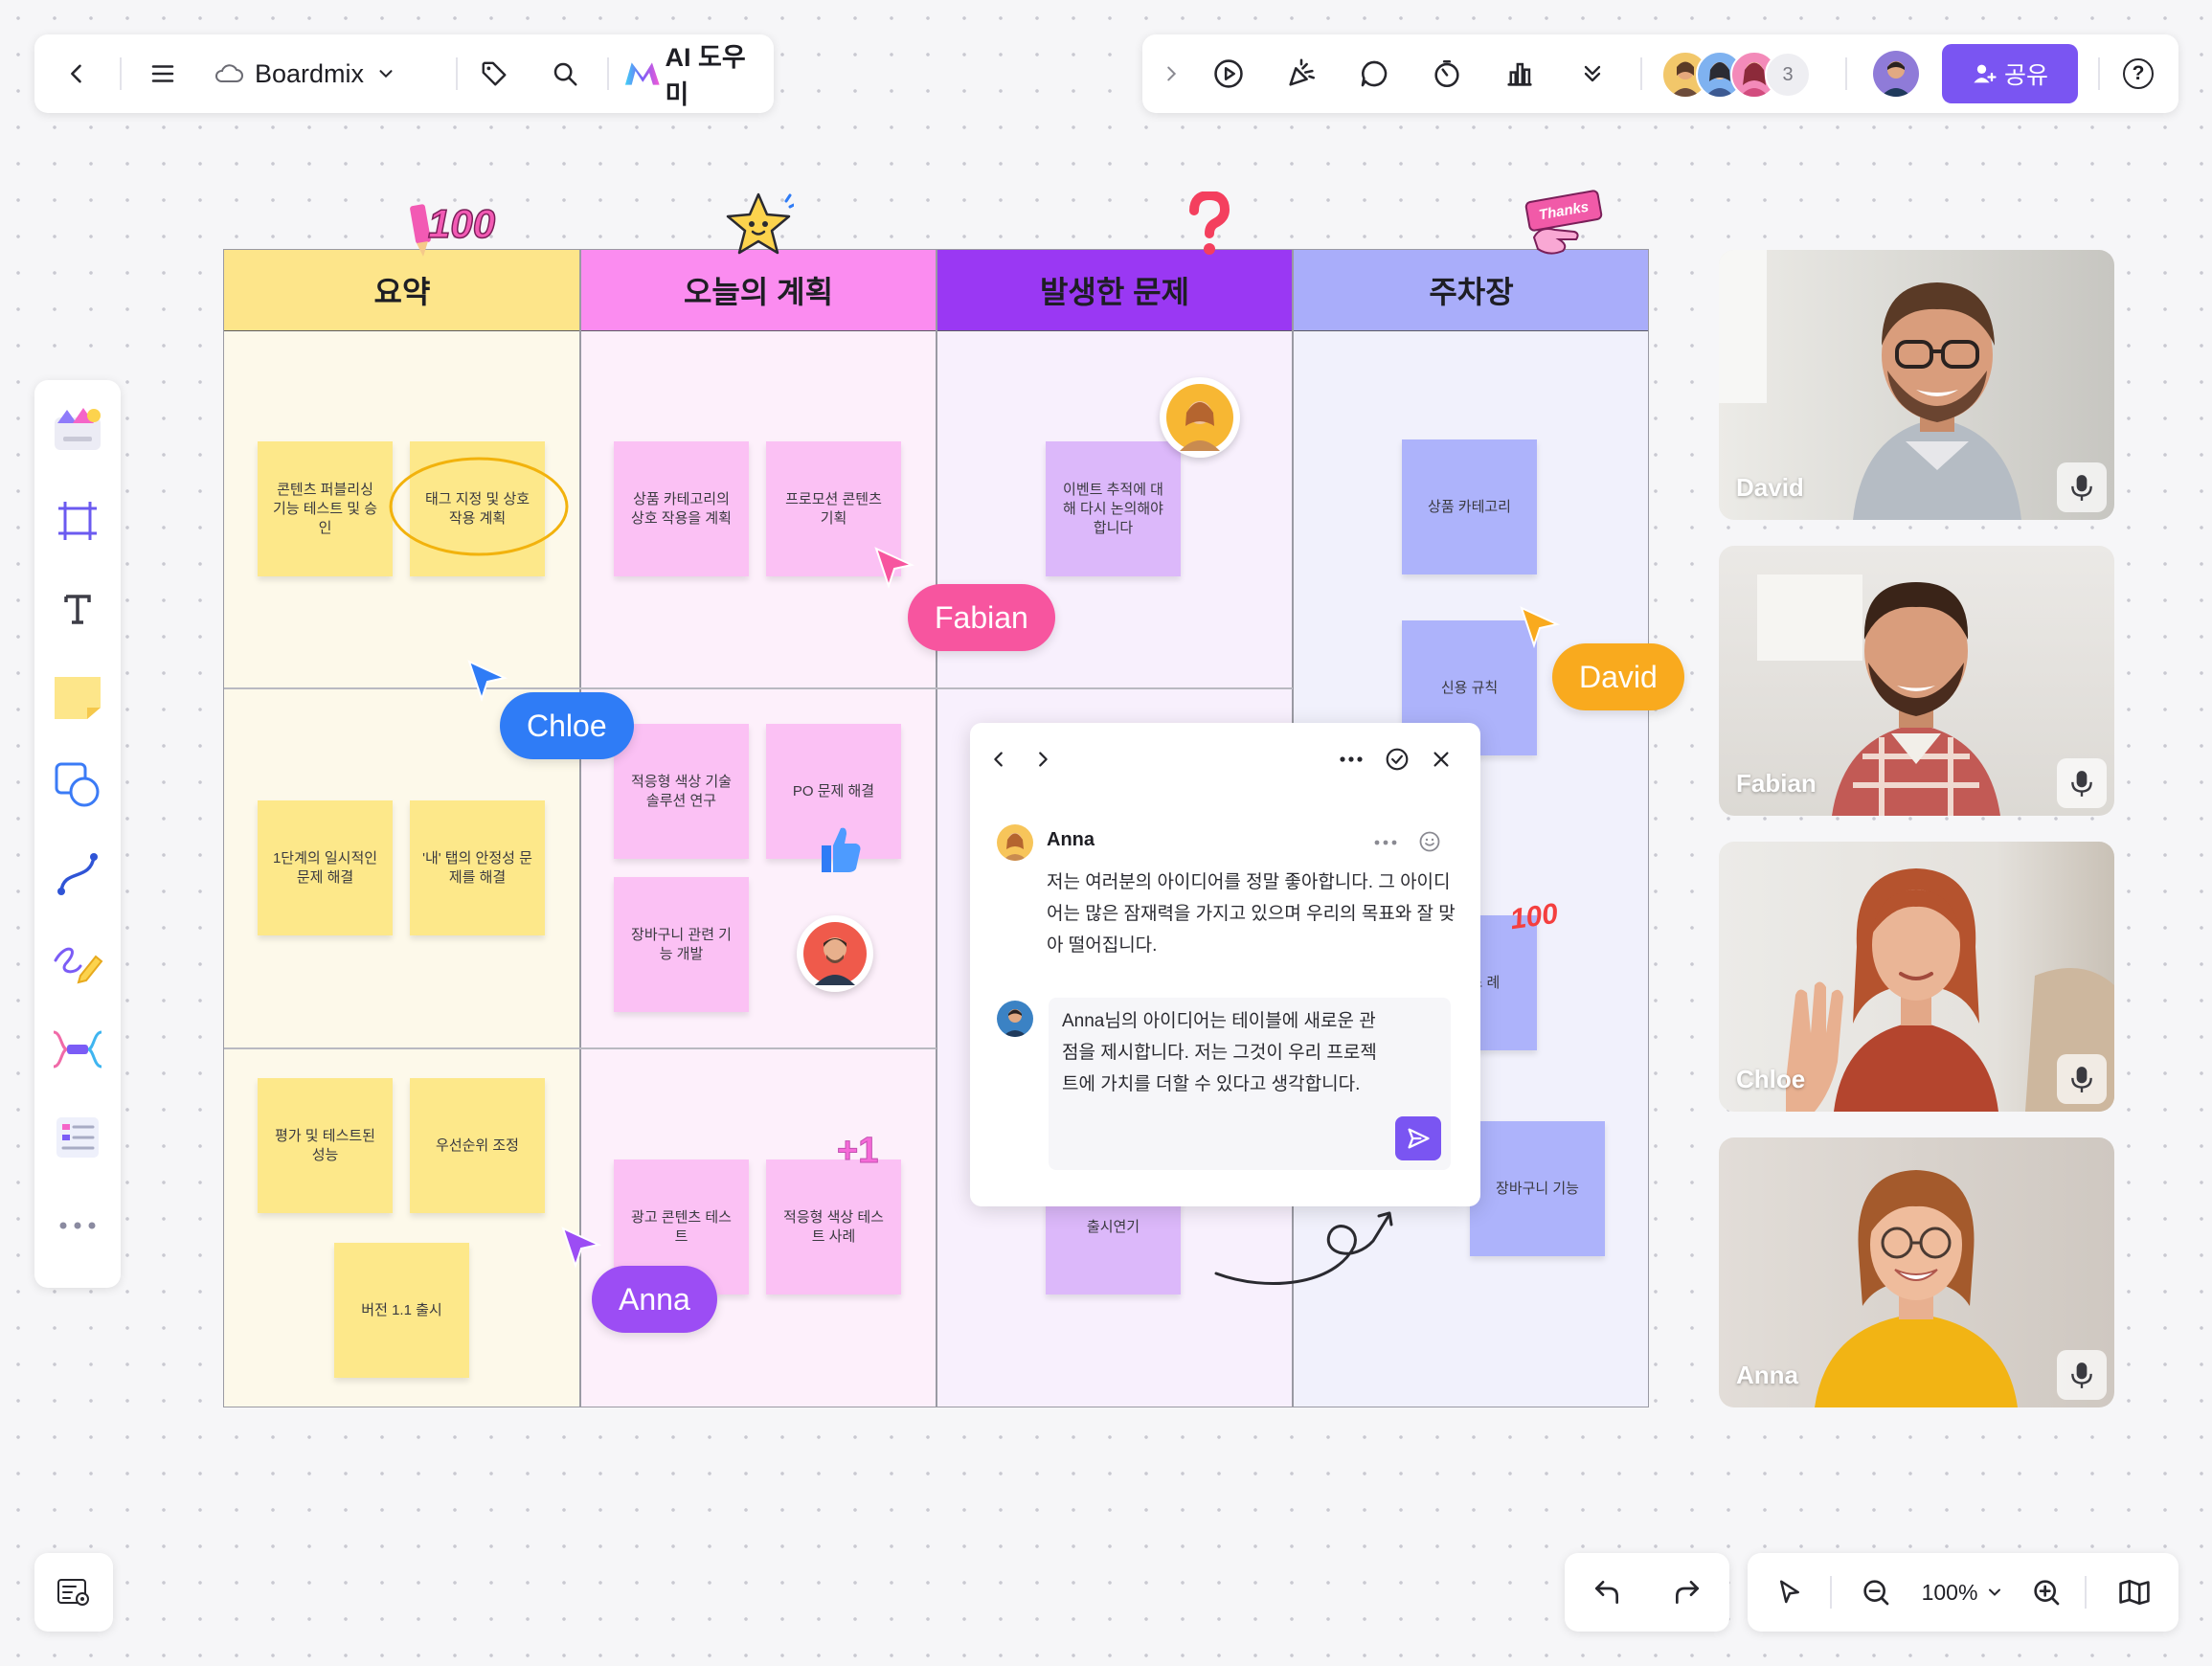 This screenshot has width=2212, height=1666. I want to click on redo-button, so click(1687, 1592).